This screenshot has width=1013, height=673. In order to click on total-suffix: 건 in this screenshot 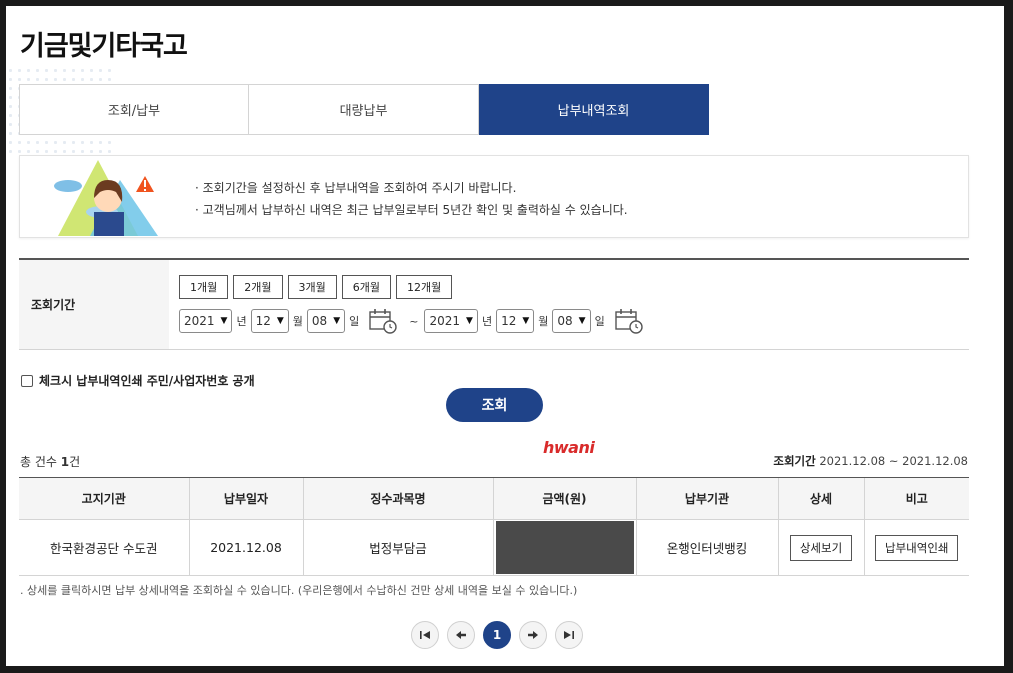, I will do `click(75, 462)`.